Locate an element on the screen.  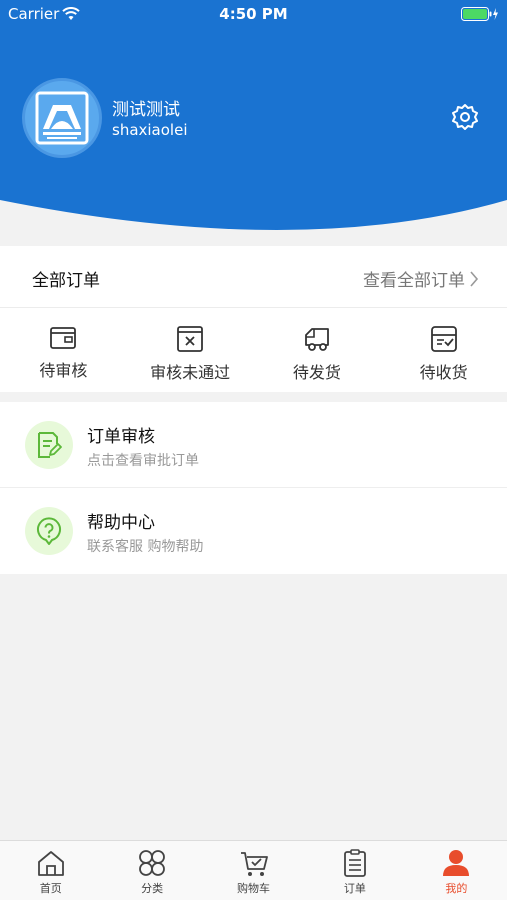
avatar-logo-icon is located at coordinates (62, 118).